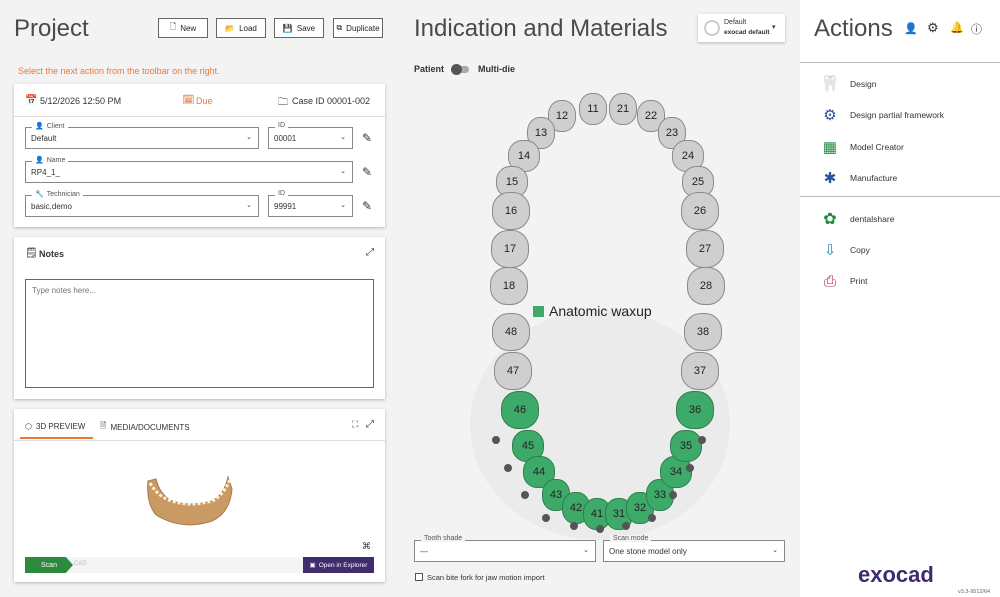  What do you see at coordinates (349, 101) in the screenshot?
I see `case-id: 00001-002` at bounding box center [349, 101].